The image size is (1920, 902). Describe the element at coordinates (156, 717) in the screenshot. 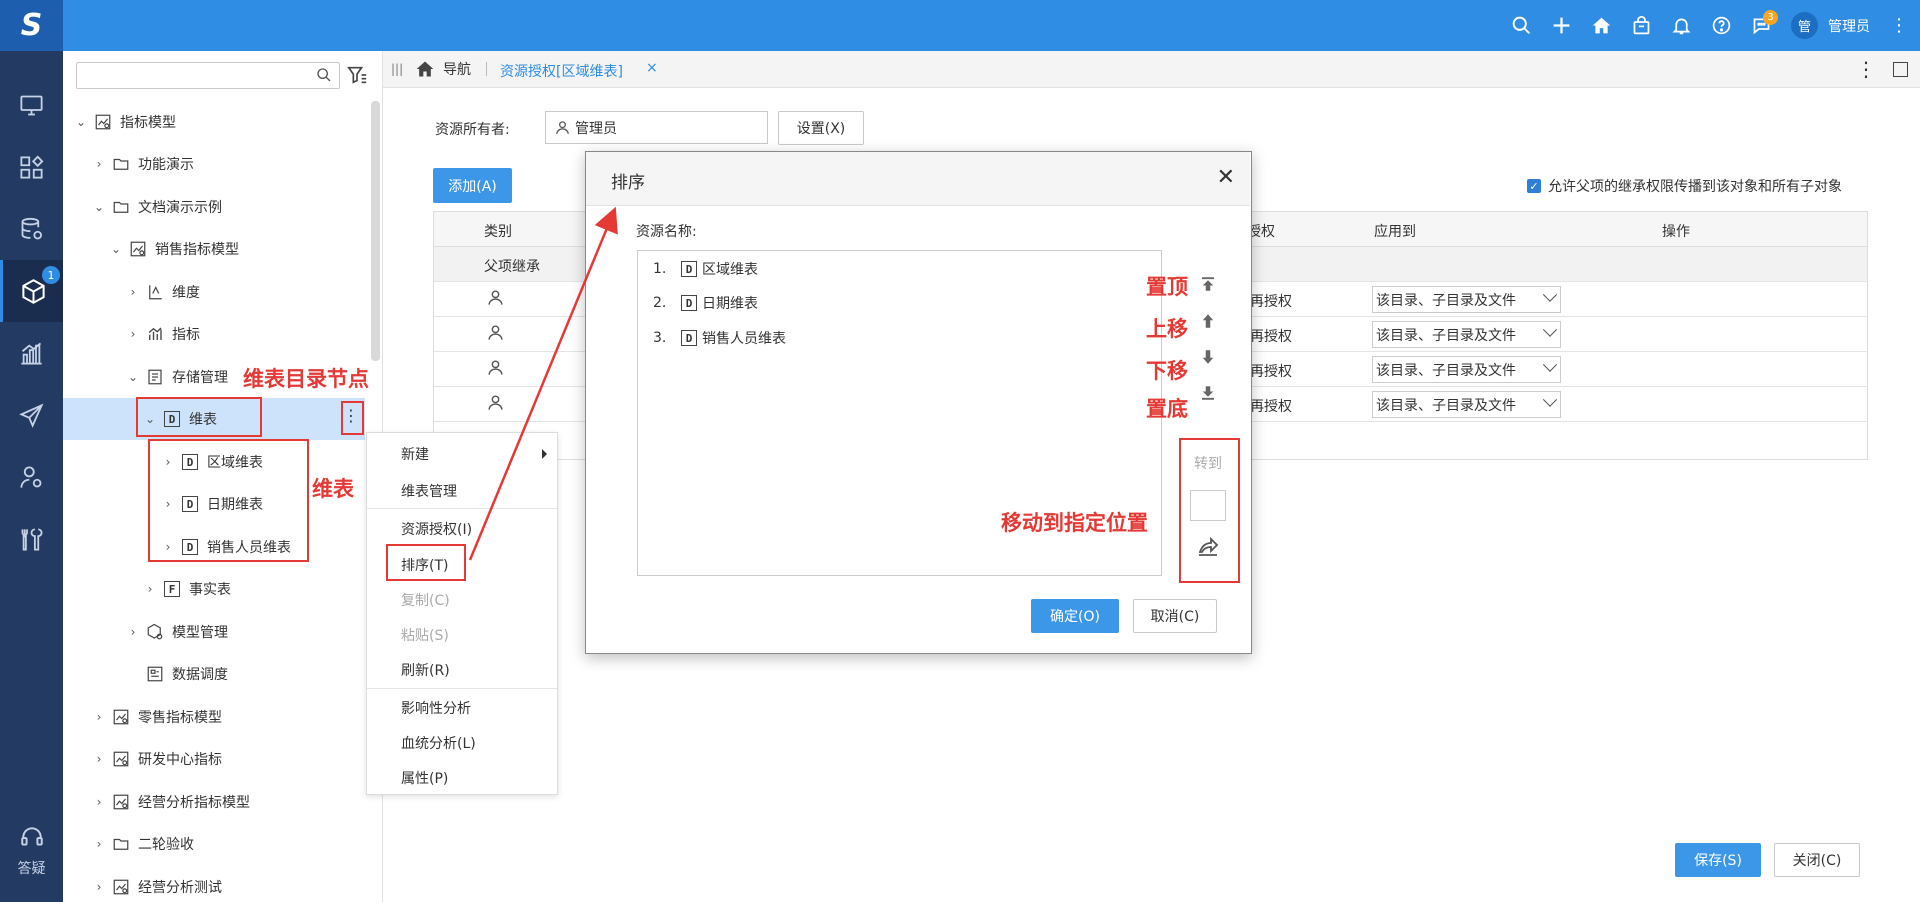

I see `tree-node-零售指标模型: › 零售指标模型` at that location.